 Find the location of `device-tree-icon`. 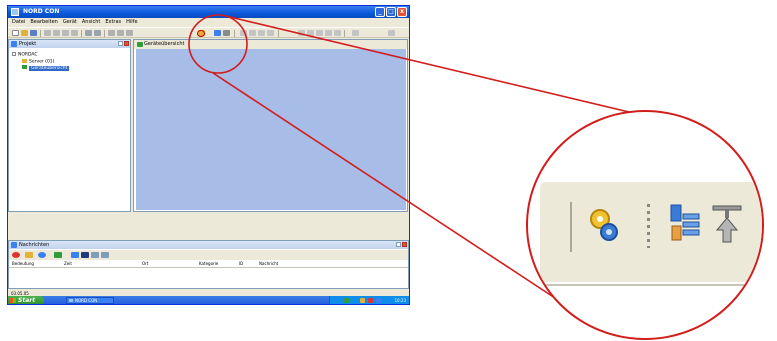

device-tree-icon is located at coordinates (685, 224).